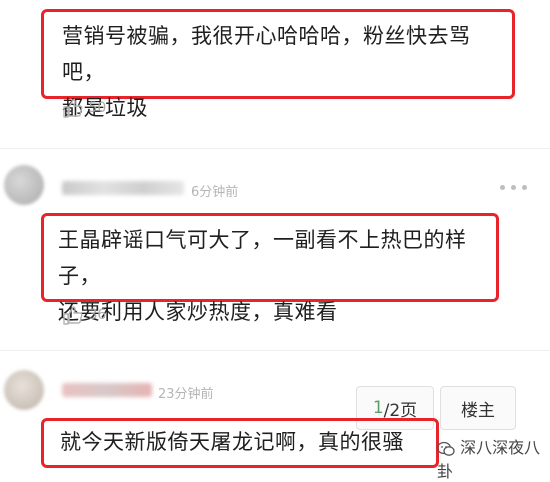 This screenshot has width=550, height=482. What do you see at coordinates (198, 312) in the screenshot?
I see `comment-2-line-2: 还要利用人家炒热度，真难看` at bounding box center [198, 312].